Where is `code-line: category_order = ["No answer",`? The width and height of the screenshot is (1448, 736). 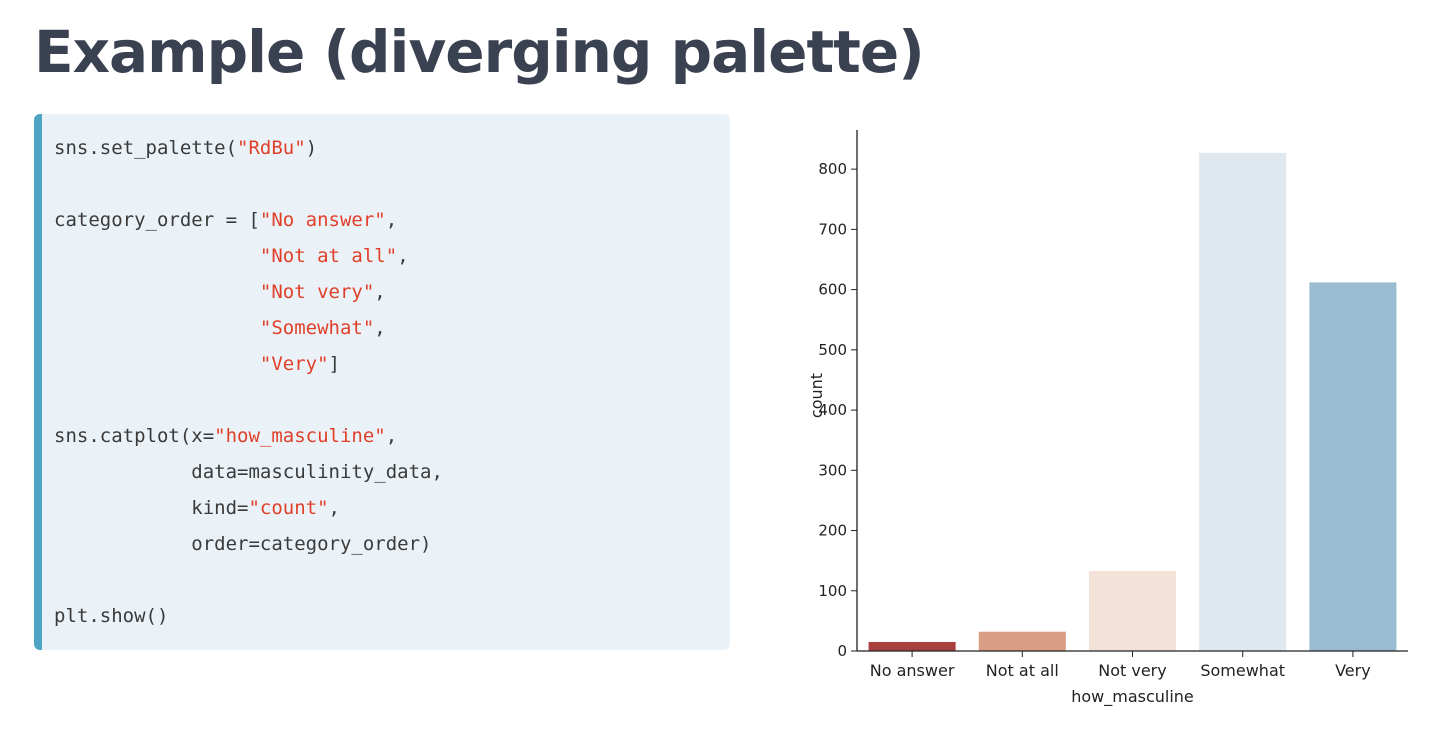 code-line: category_order = ["No answer", is located at coordinates (392, 220).